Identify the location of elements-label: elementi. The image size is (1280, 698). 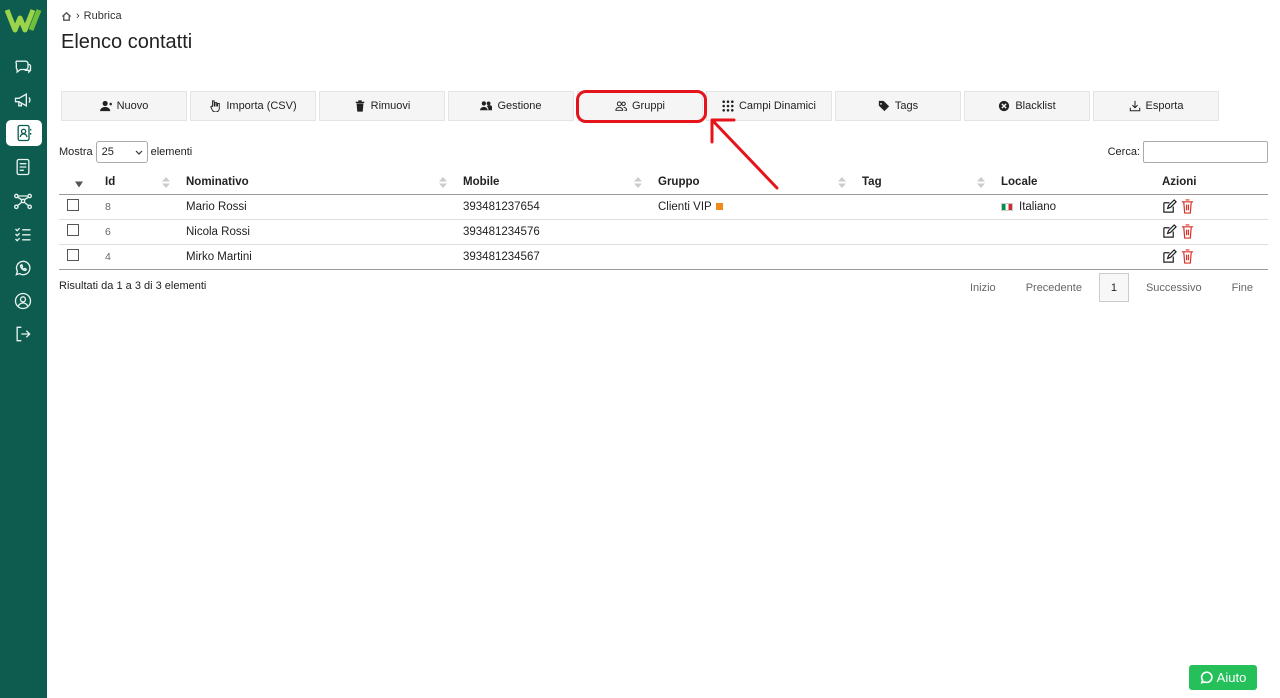
(171, 152).